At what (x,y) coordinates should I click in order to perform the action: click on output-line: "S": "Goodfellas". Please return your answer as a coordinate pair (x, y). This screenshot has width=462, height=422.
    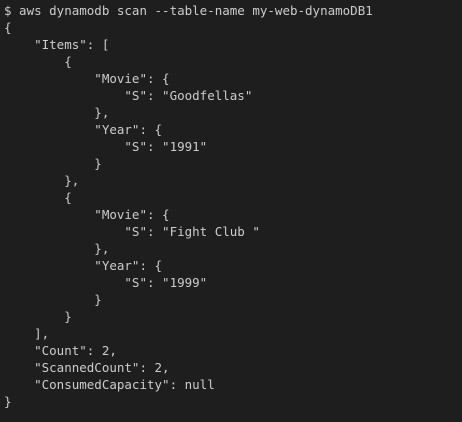
    Looking at the image, I should click on (128, 95).